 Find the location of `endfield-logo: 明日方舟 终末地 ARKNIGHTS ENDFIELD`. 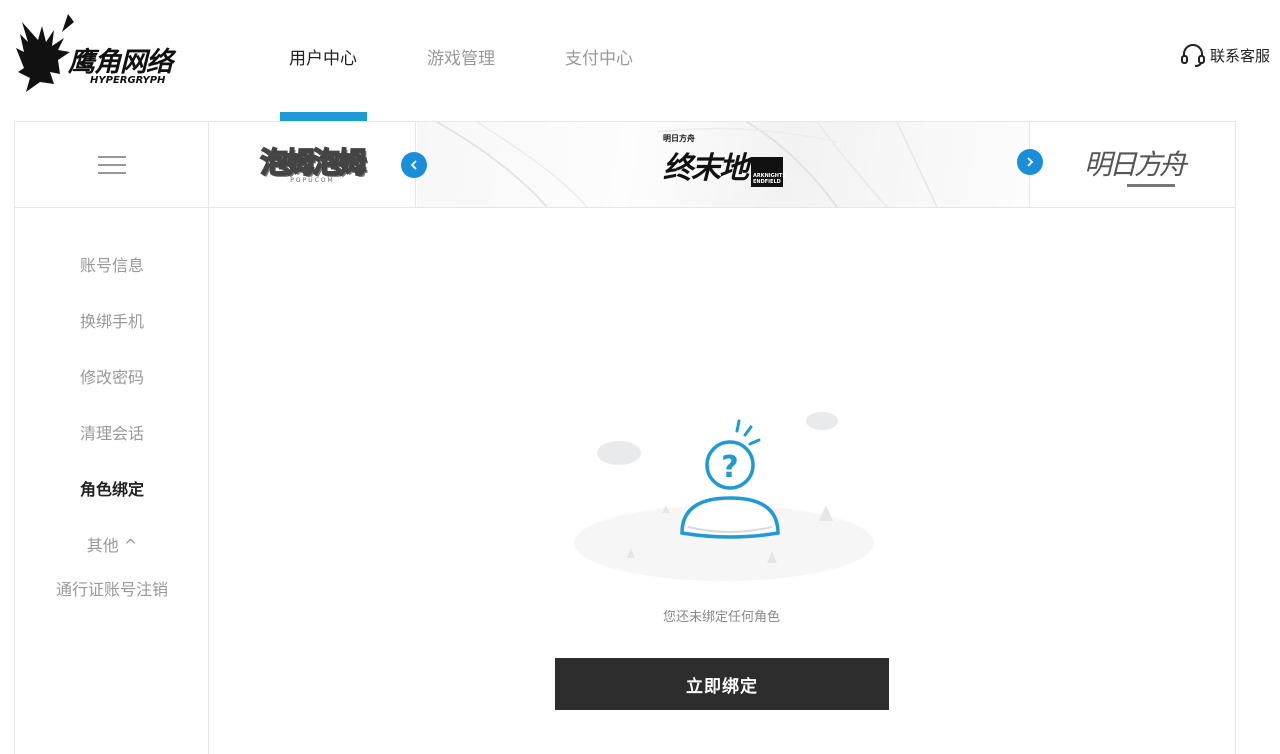

endfield-logo: 明日方舟 终末地 ARKNIGHTS ENDFIELD is located at coordinates (724, 160).